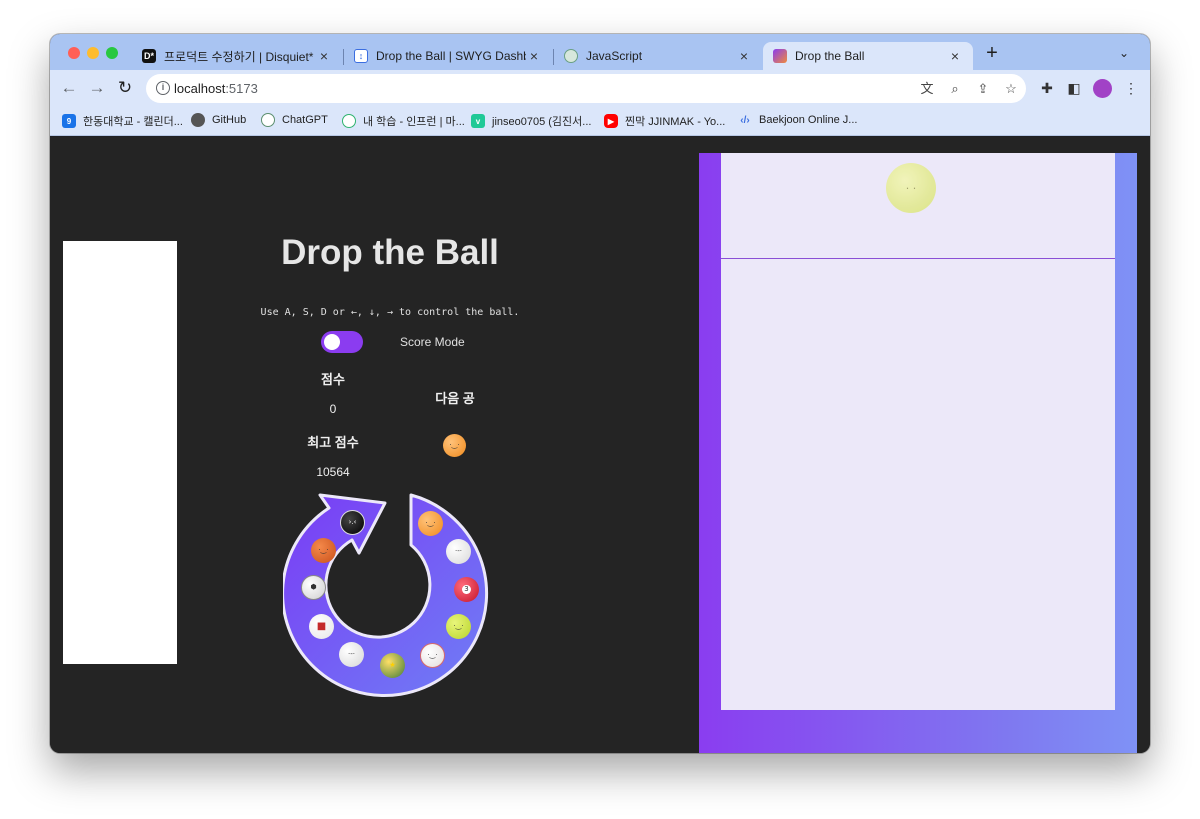 This screenshot has width=1200, height=819. What do you see at coordinates (305, 120) in the screenshot?
I see `bookmark-label: ChatGPT` at bounding box center [305, 120].